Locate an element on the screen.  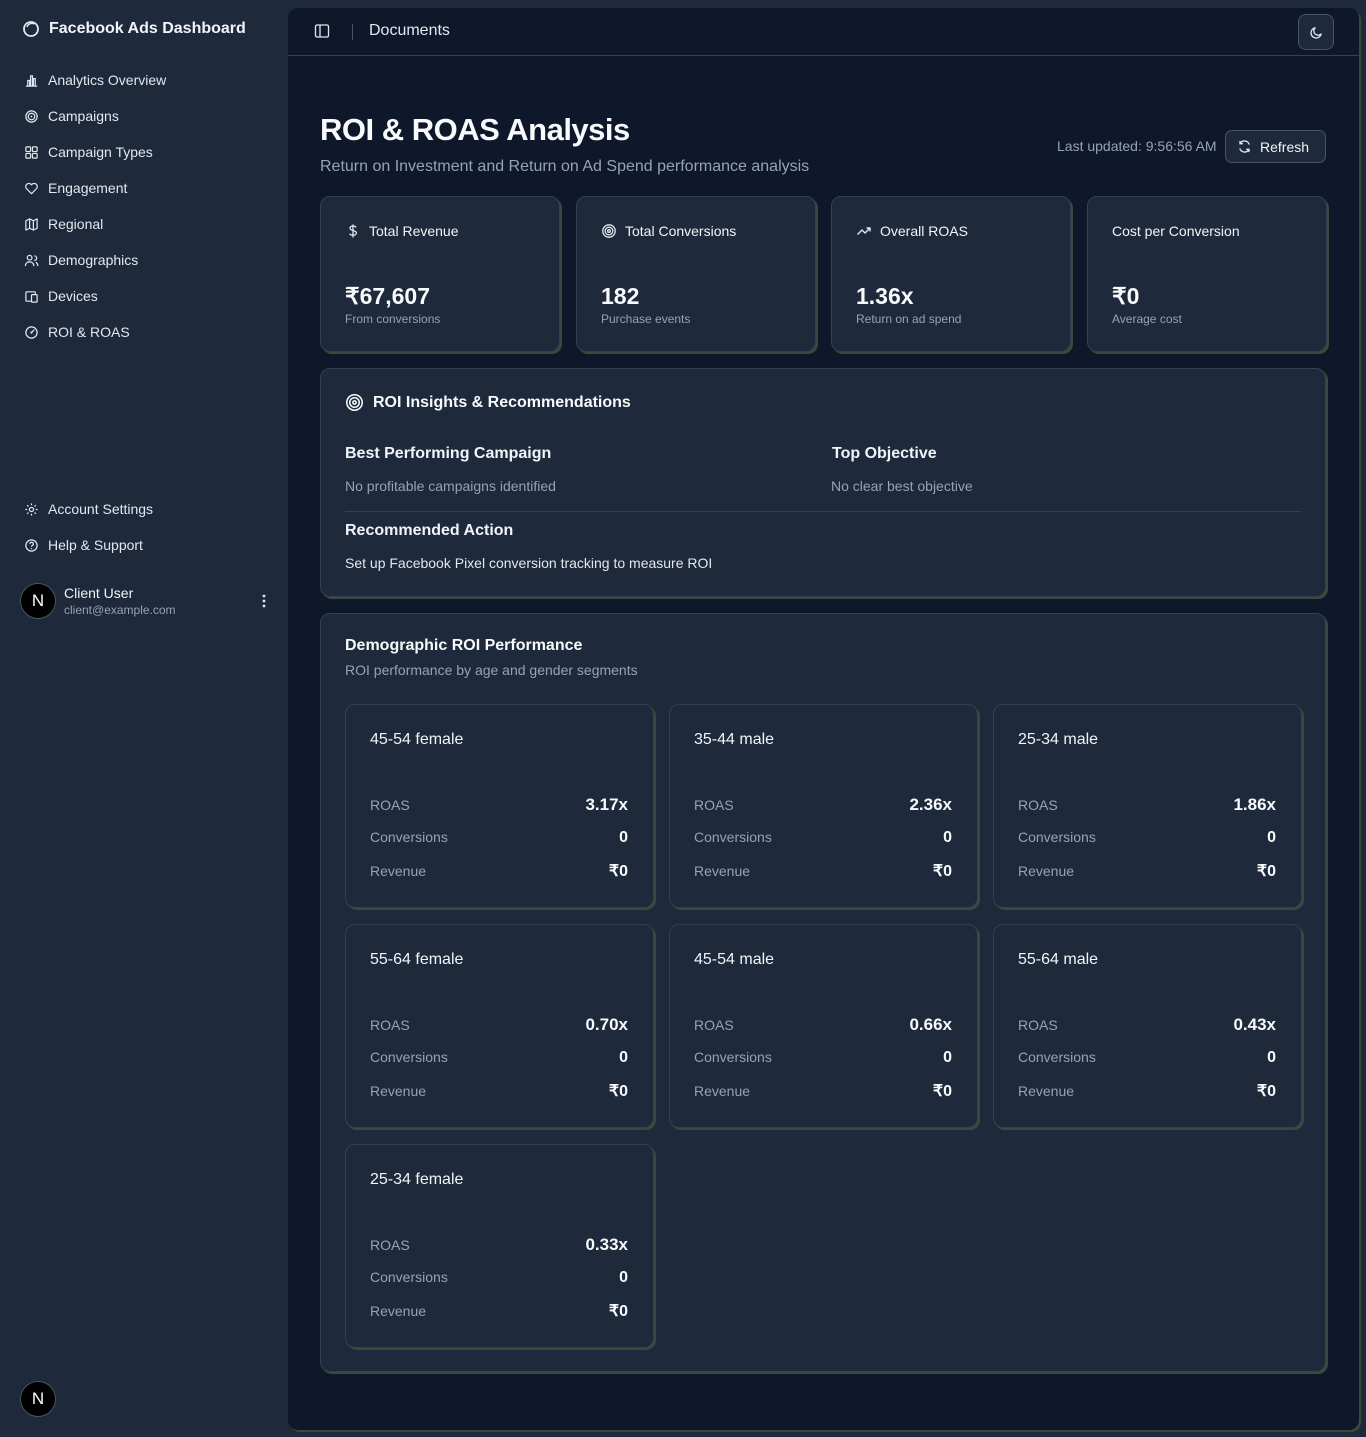
roas-value: 3.17x is located at coordinates (606, 804).